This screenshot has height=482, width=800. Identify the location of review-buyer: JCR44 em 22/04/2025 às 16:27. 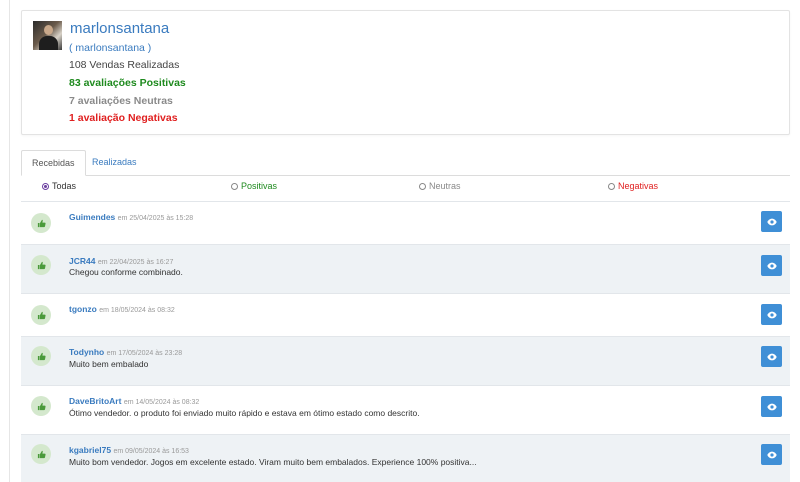
(121, 261).